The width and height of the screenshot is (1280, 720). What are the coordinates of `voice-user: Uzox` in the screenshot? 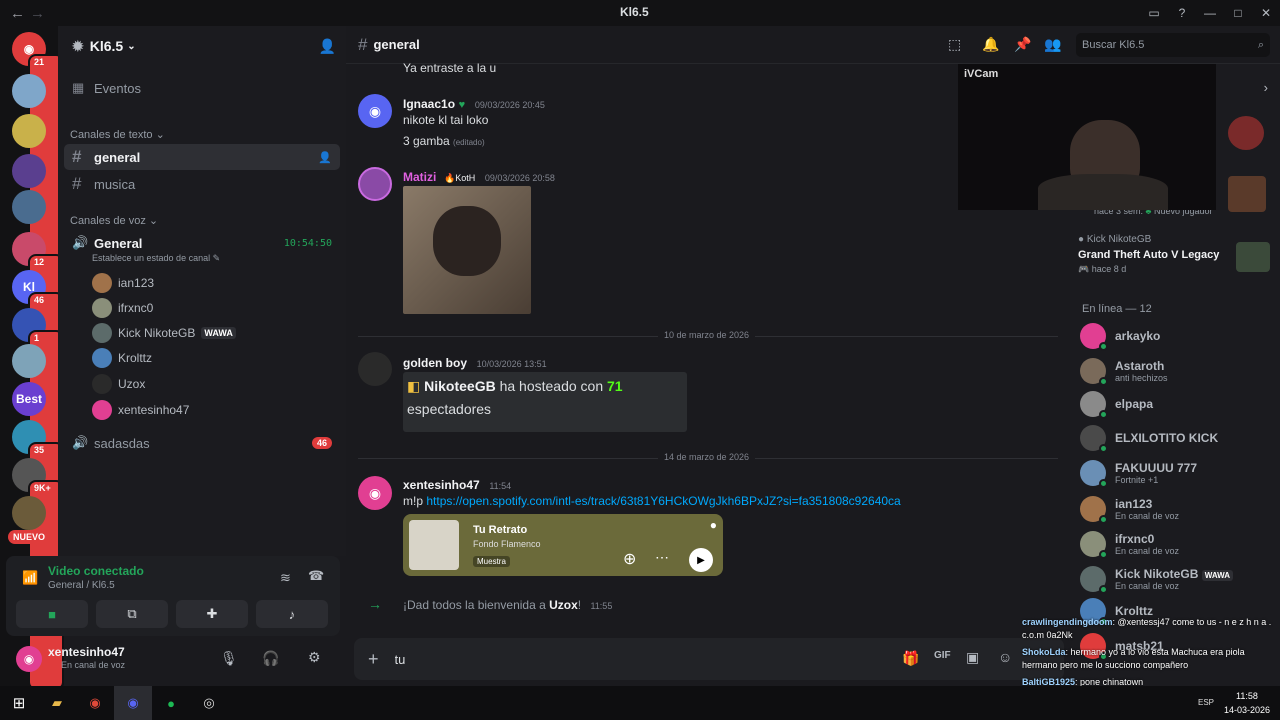 It's located at (118, 384).